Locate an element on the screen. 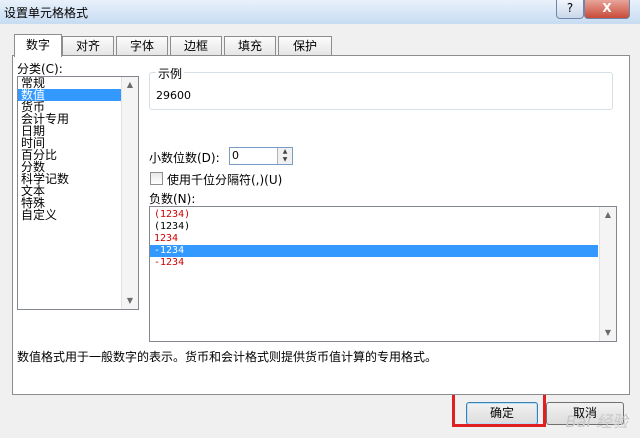 This screenshot has height=438, width=640. tab-alignment: 对齐 is located at coordinates (88, 46).